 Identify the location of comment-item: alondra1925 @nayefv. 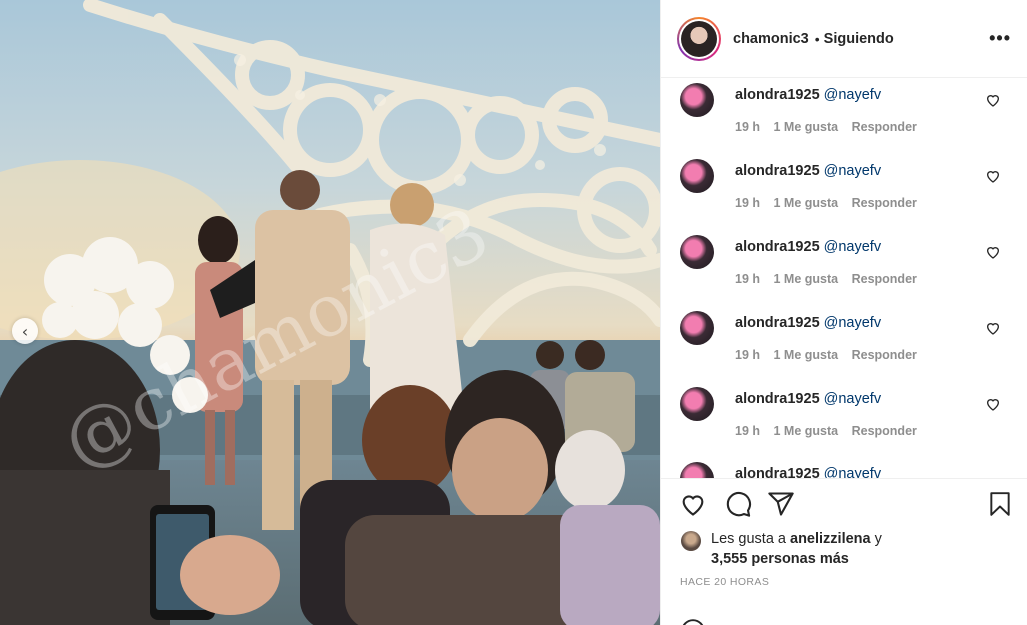
(844, 468).